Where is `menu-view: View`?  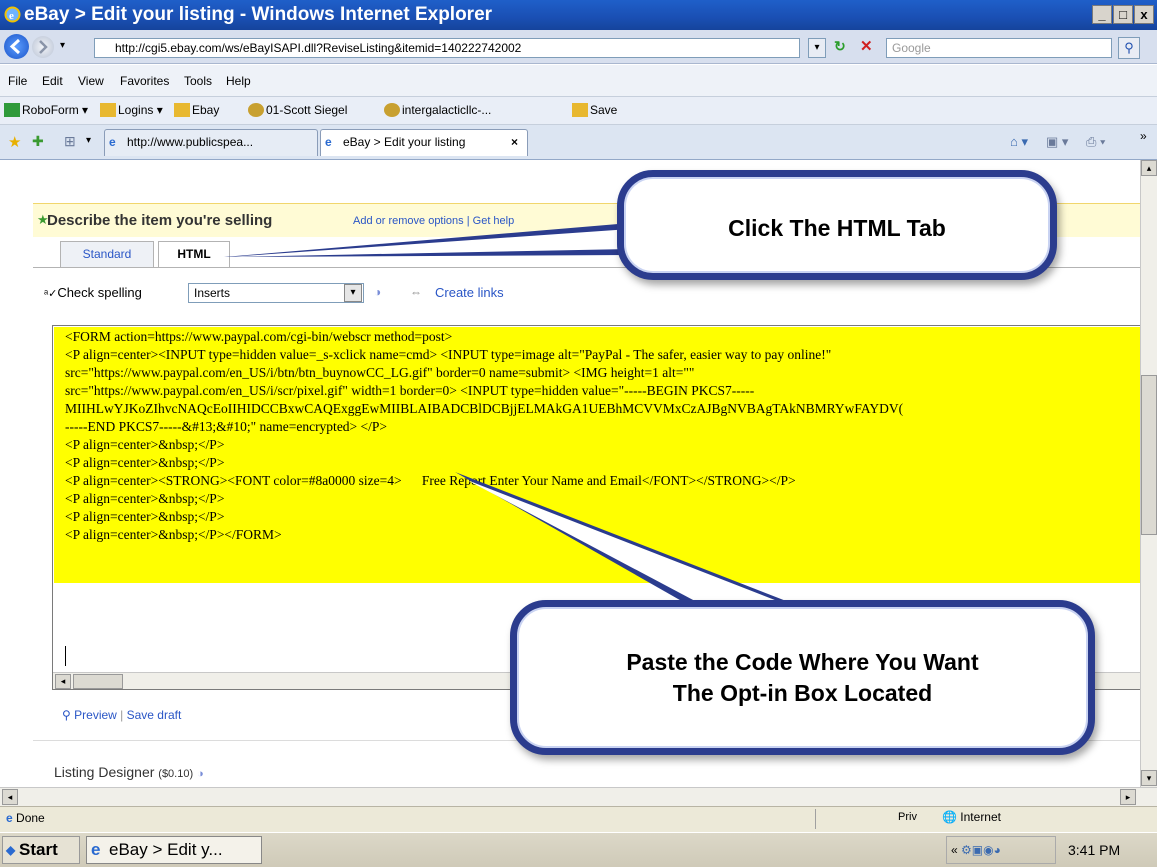 menu-view: View is located at coordinates (91, 81).